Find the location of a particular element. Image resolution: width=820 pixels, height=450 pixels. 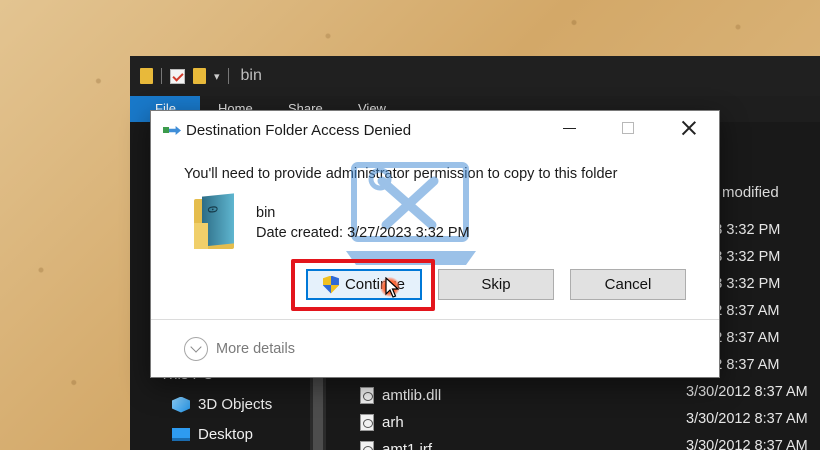

cancel-button: Cancel is located at coordinates (628, 284).